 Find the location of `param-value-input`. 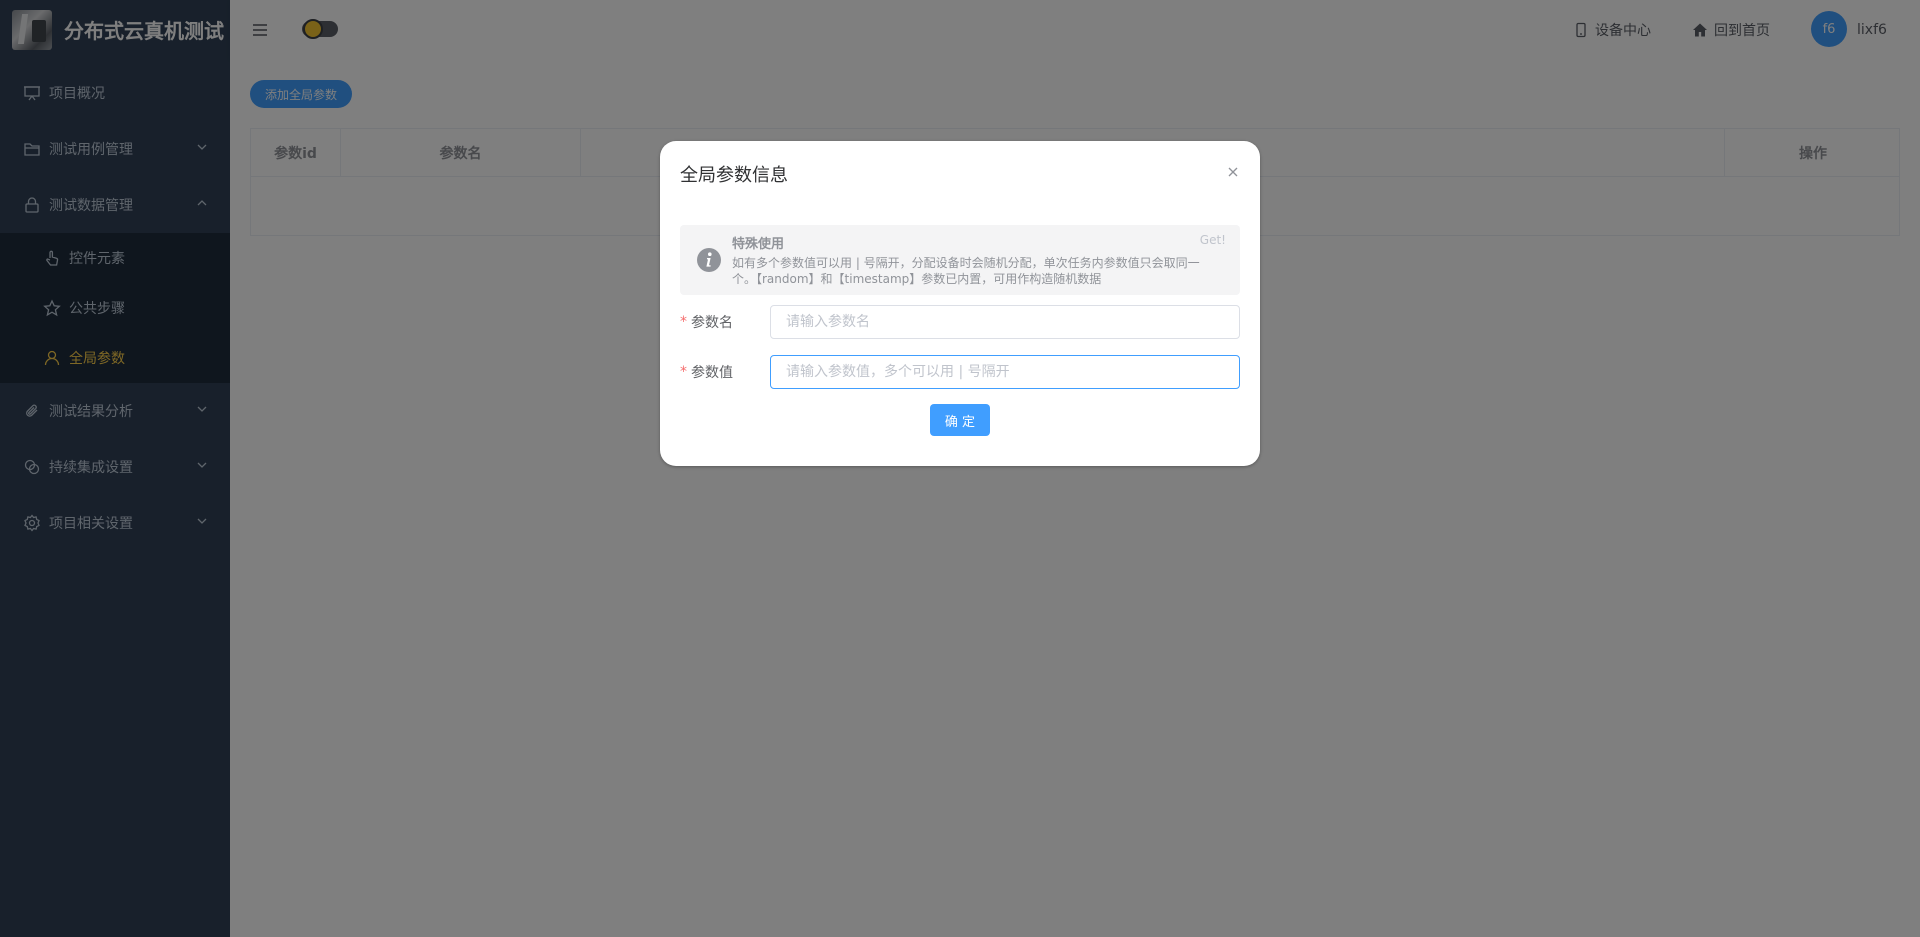

param-value-input is located at coordinates (1005, 372).